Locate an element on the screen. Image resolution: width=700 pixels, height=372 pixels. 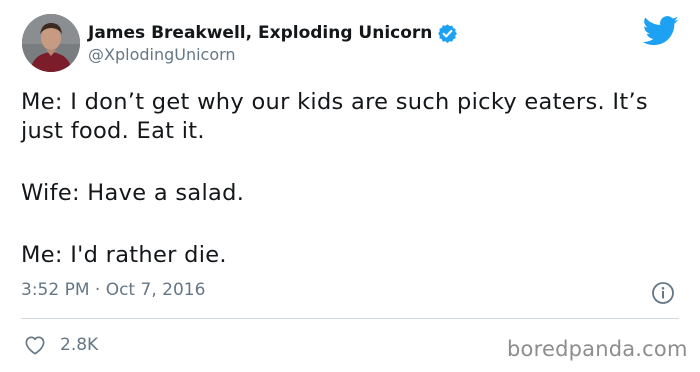
verified-badge-icon is located at coordinates (447, 33).